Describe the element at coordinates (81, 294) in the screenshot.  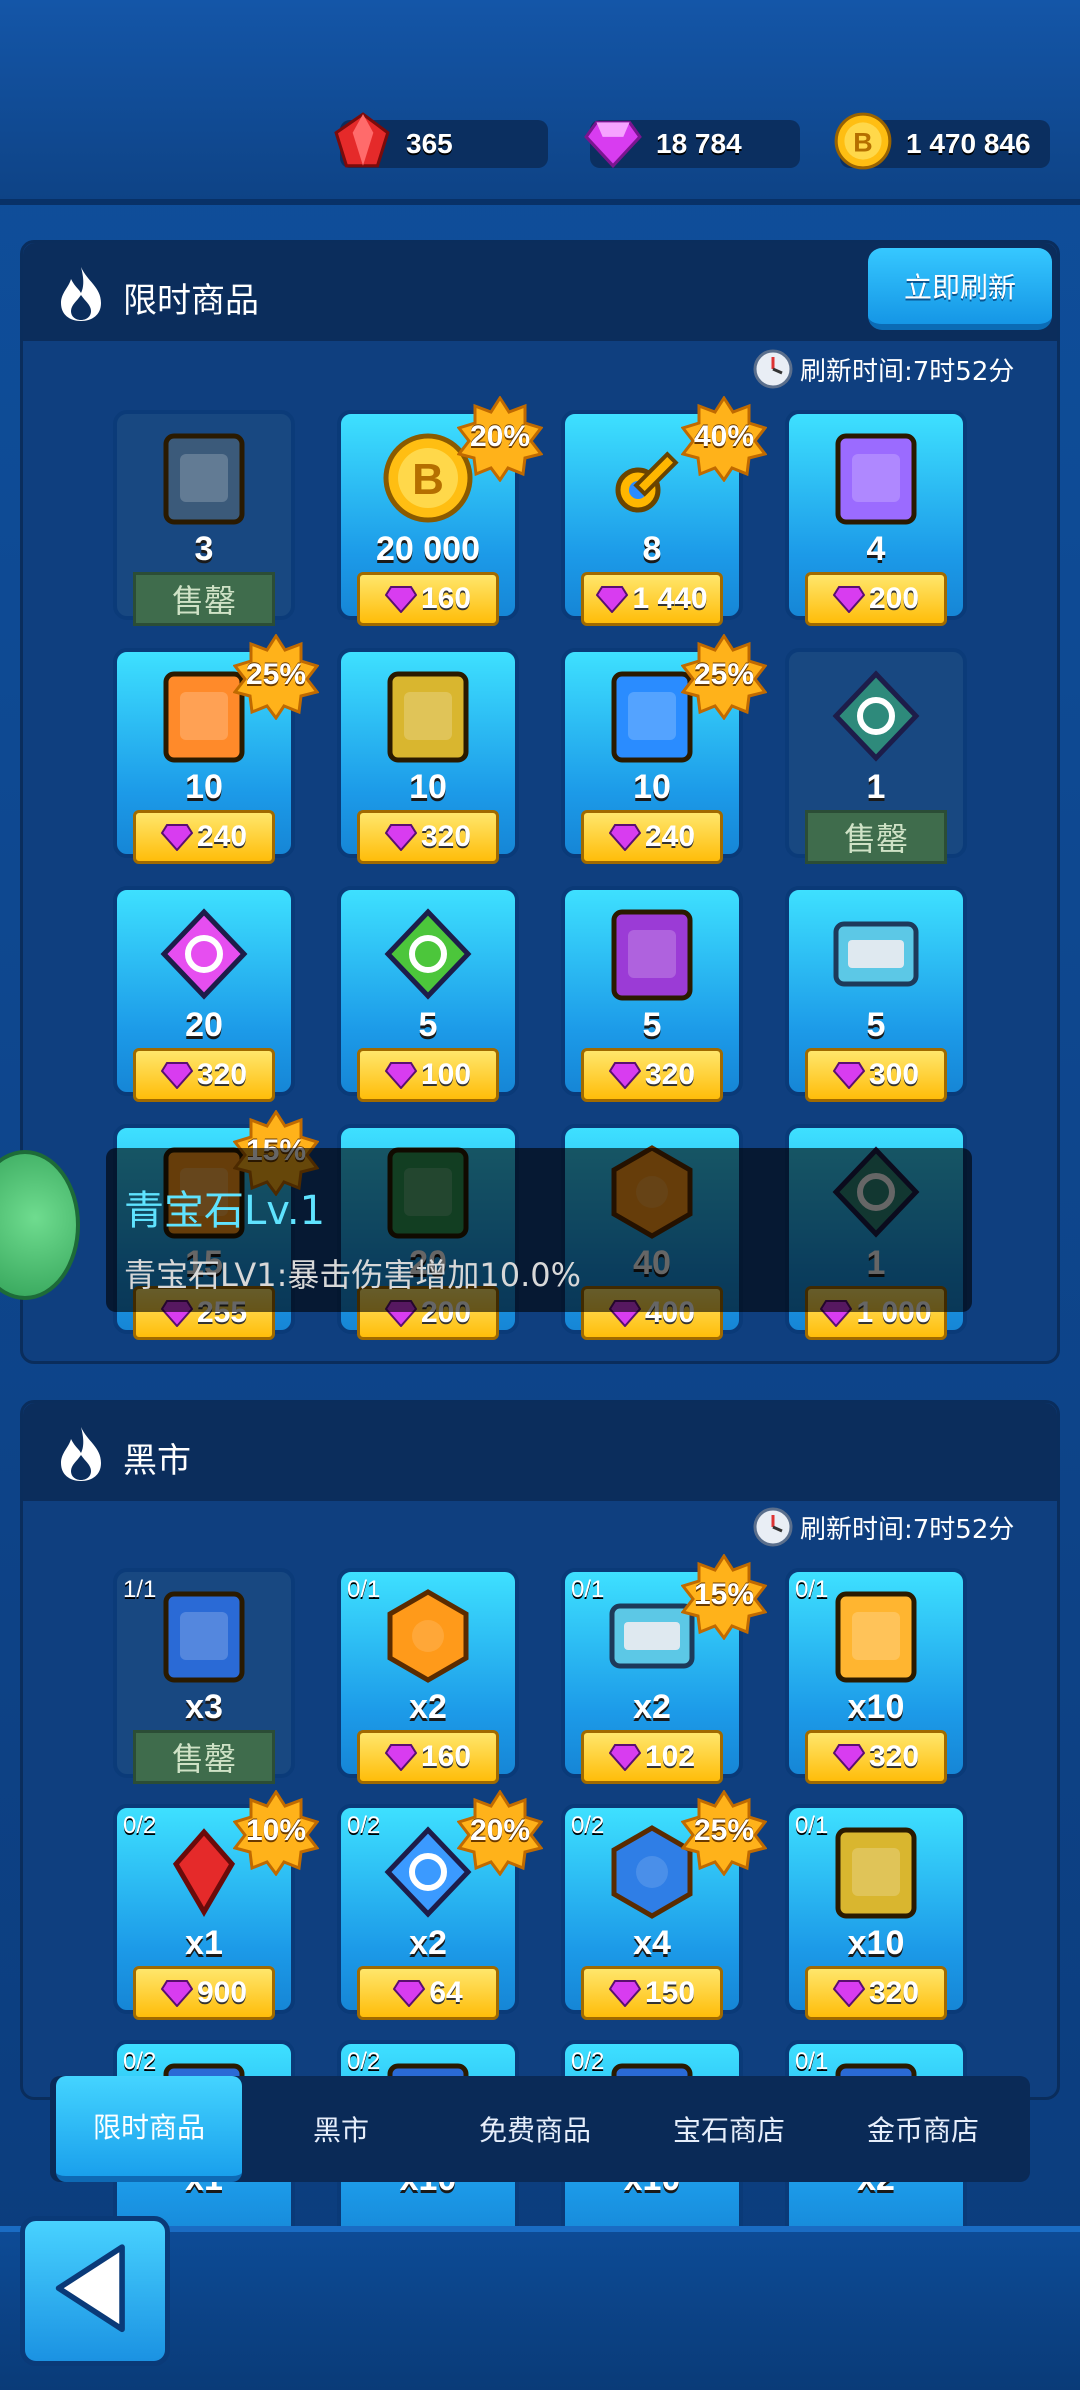
I see `flame-icon` at that location.